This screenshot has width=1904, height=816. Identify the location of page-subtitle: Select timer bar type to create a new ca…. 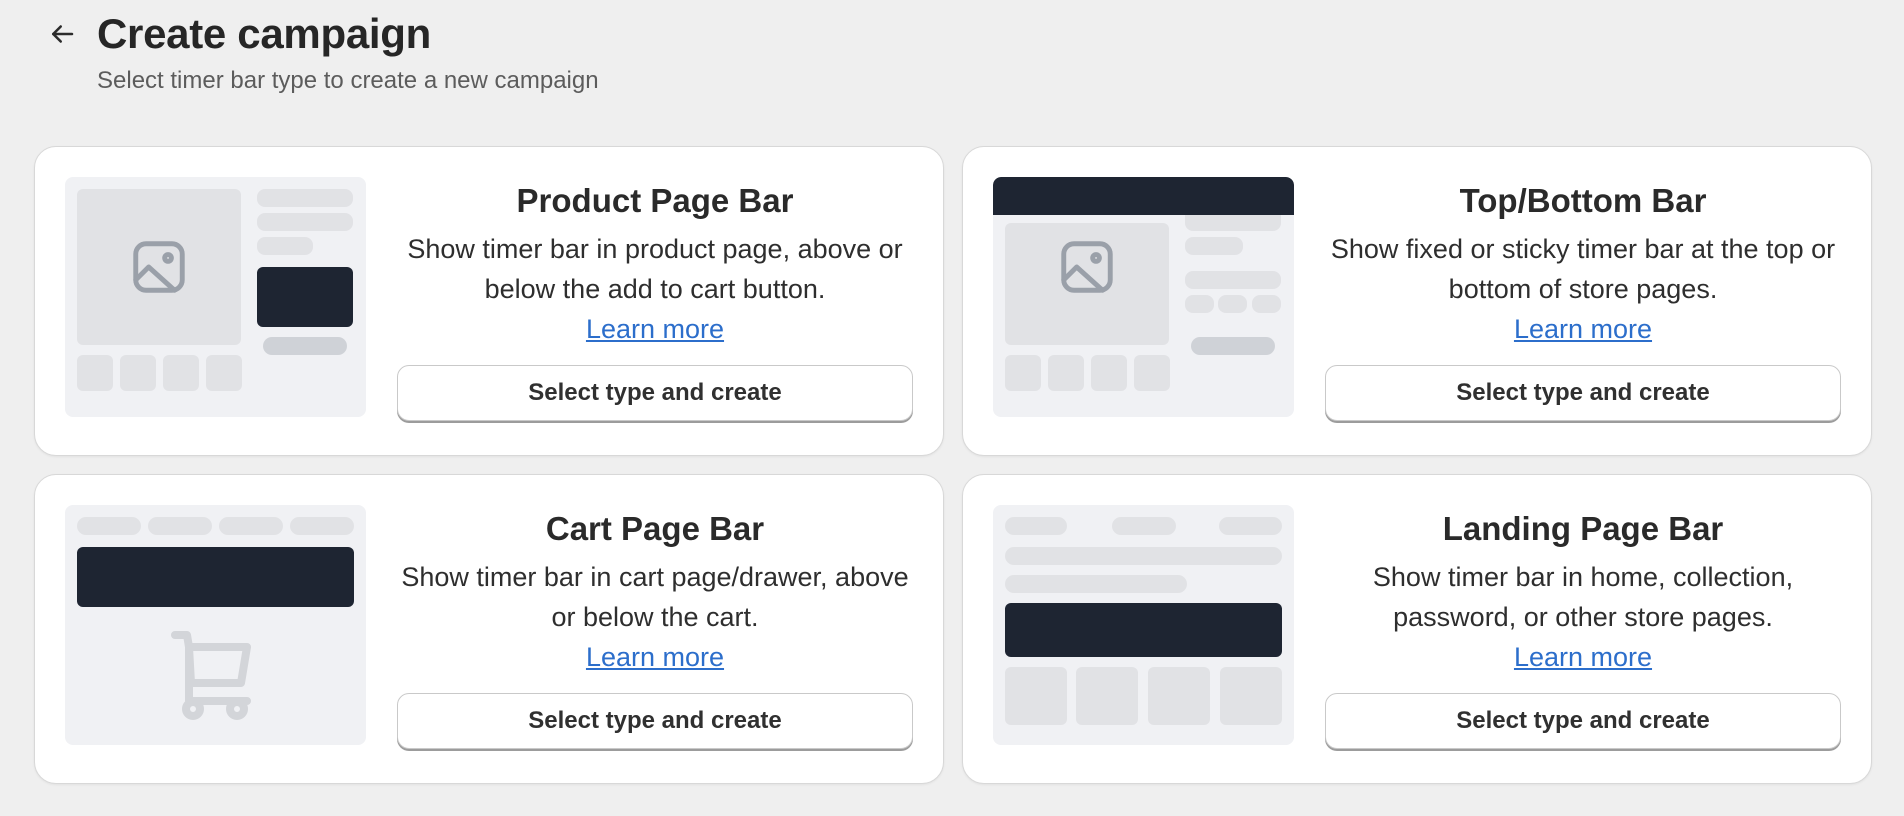
(348, 80).